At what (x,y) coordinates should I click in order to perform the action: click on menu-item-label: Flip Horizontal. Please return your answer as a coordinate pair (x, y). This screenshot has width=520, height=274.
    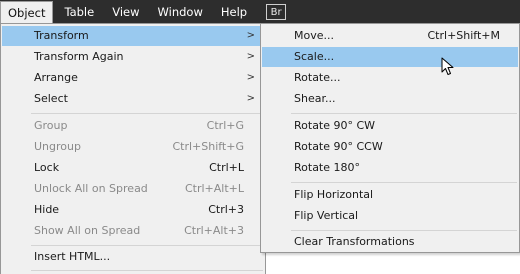
    Looking at the image, I should click on (334, 194).